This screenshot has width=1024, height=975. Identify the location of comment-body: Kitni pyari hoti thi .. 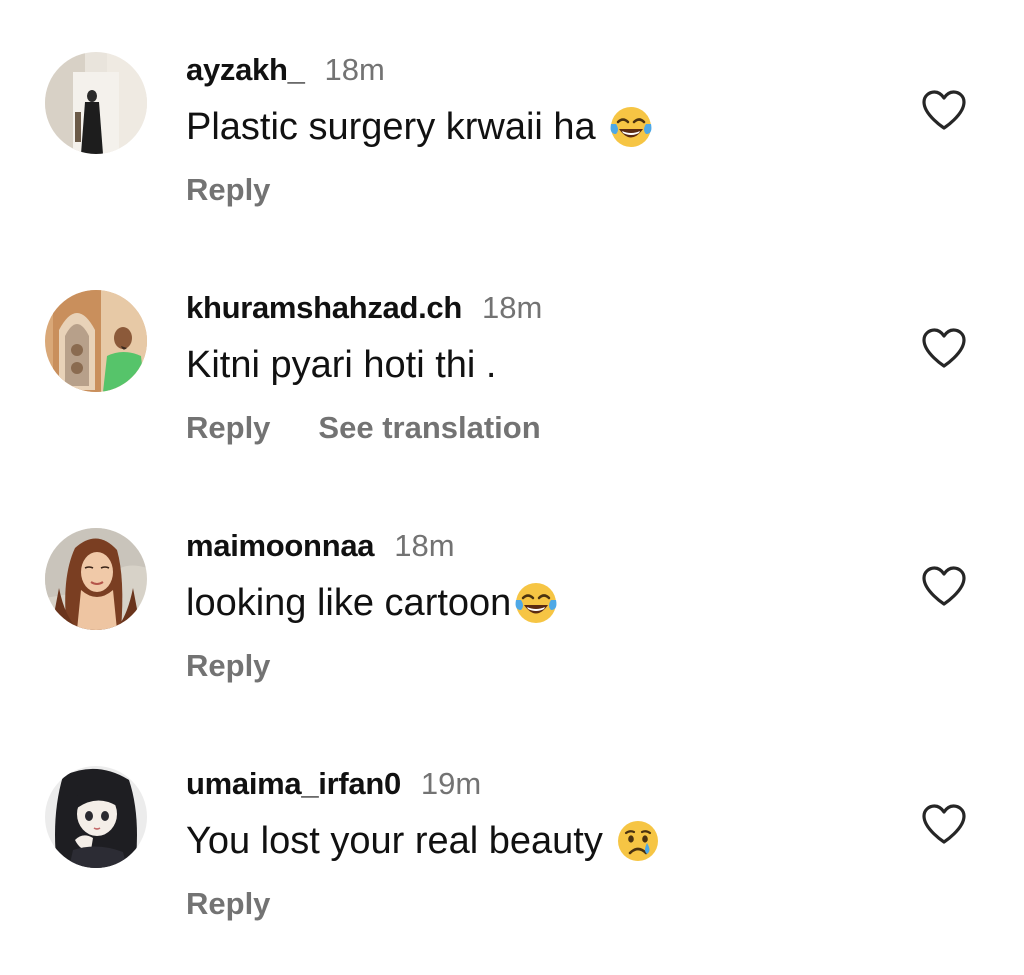
(341, 364).